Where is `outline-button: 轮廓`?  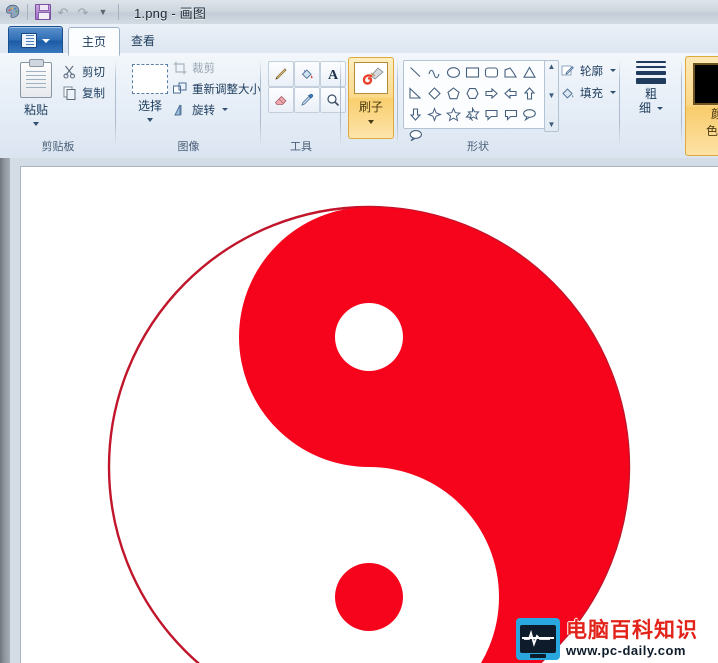 outline-button: 轮廓 is located at coordinates (588, 70).